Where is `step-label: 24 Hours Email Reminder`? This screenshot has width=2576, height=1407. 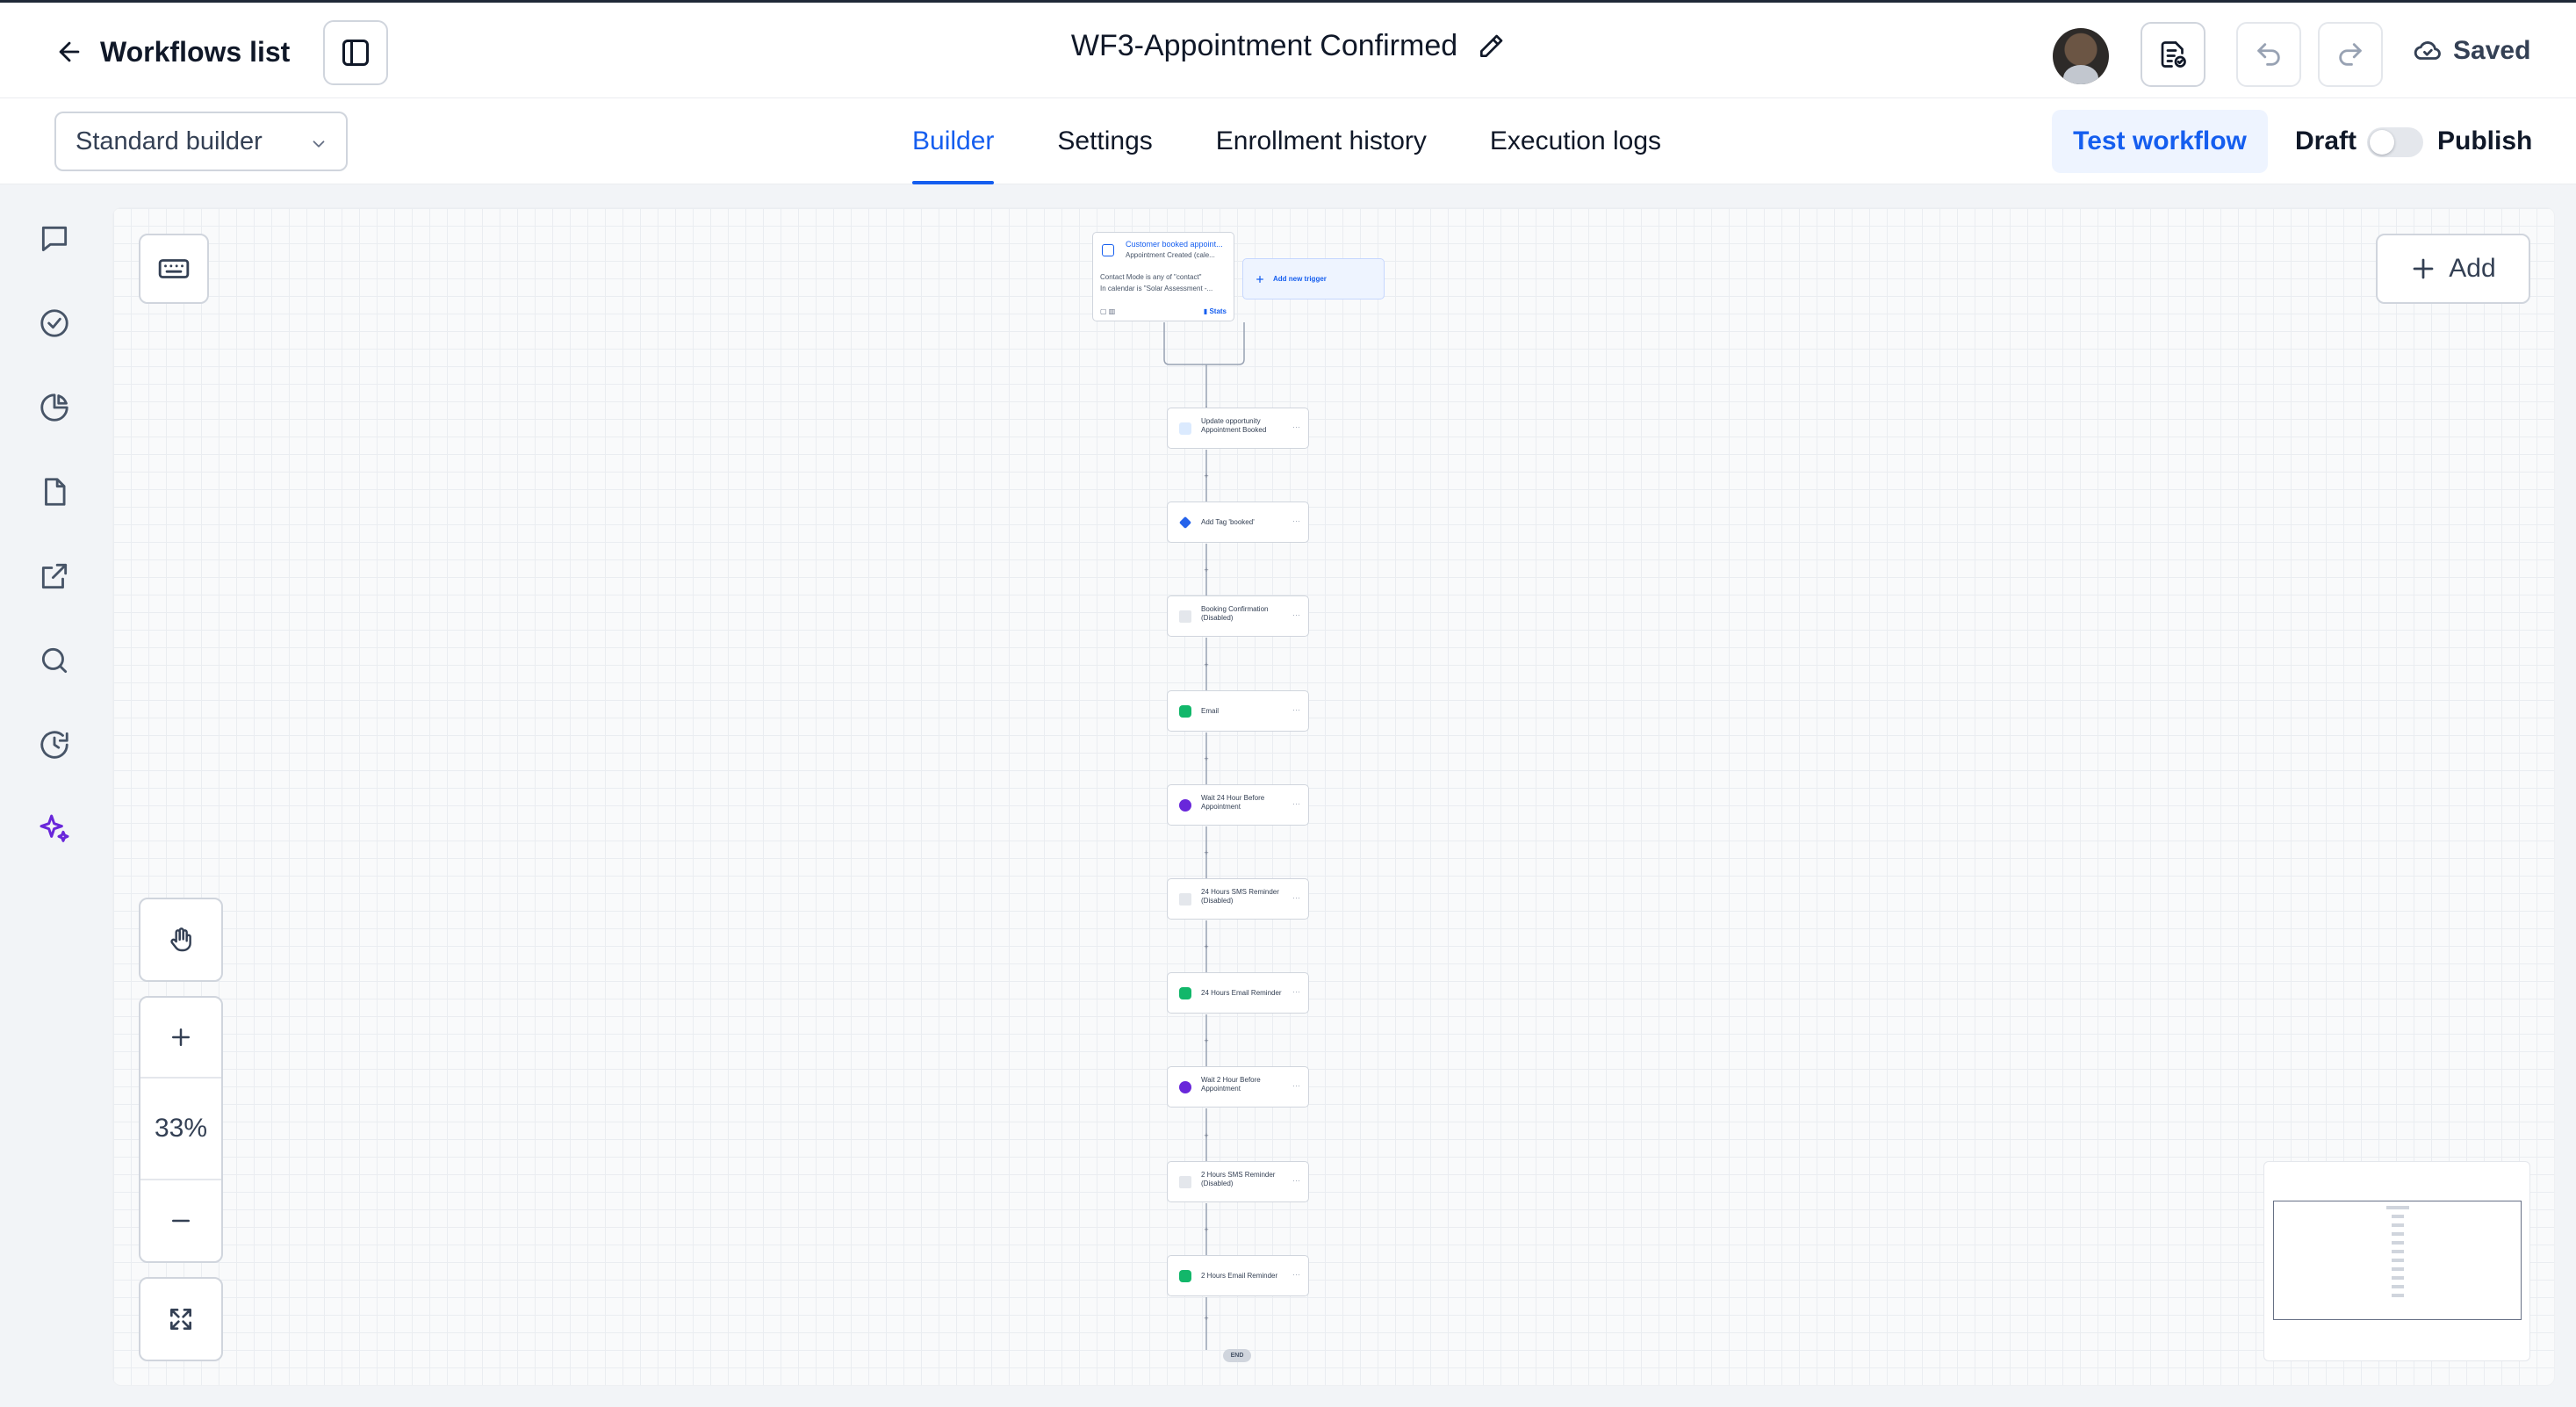 step-label: 24 Hours Email Reminder is located at coordinates (1241, 993).